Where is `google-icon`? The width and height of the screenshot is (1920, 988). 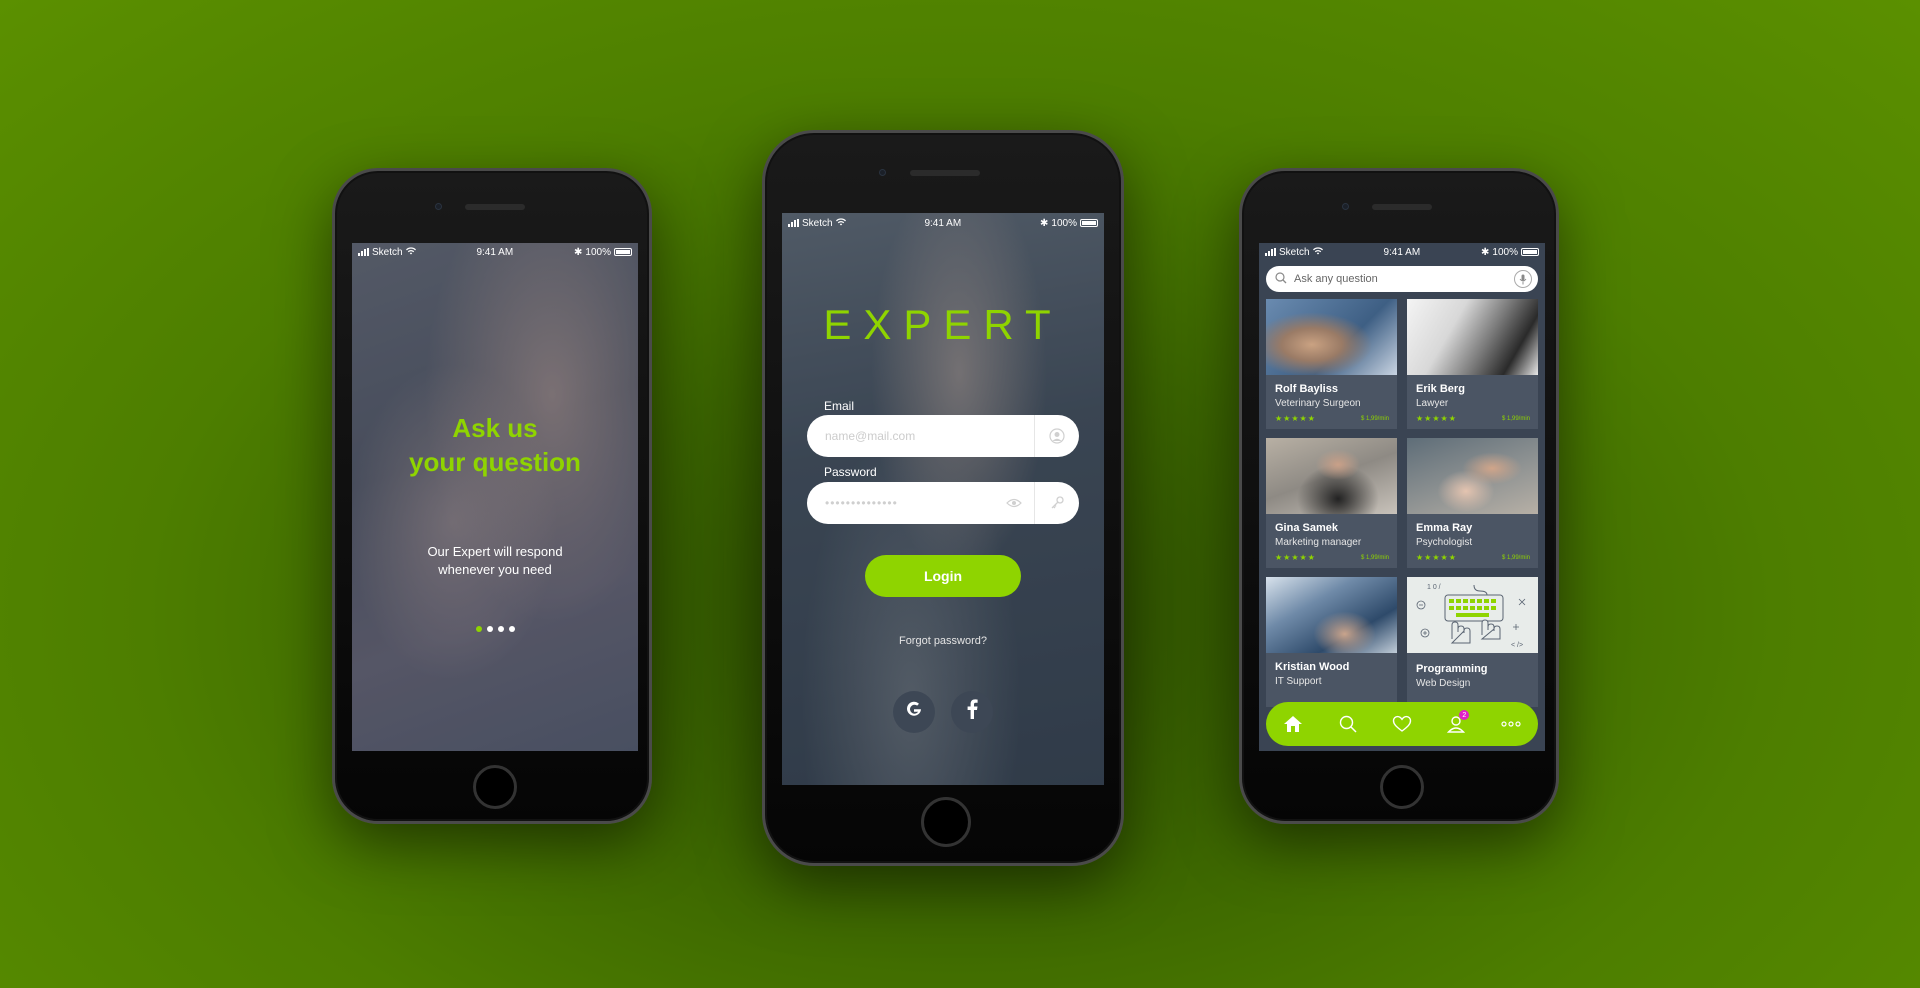
google-icon is located at coordinates (914, 712).